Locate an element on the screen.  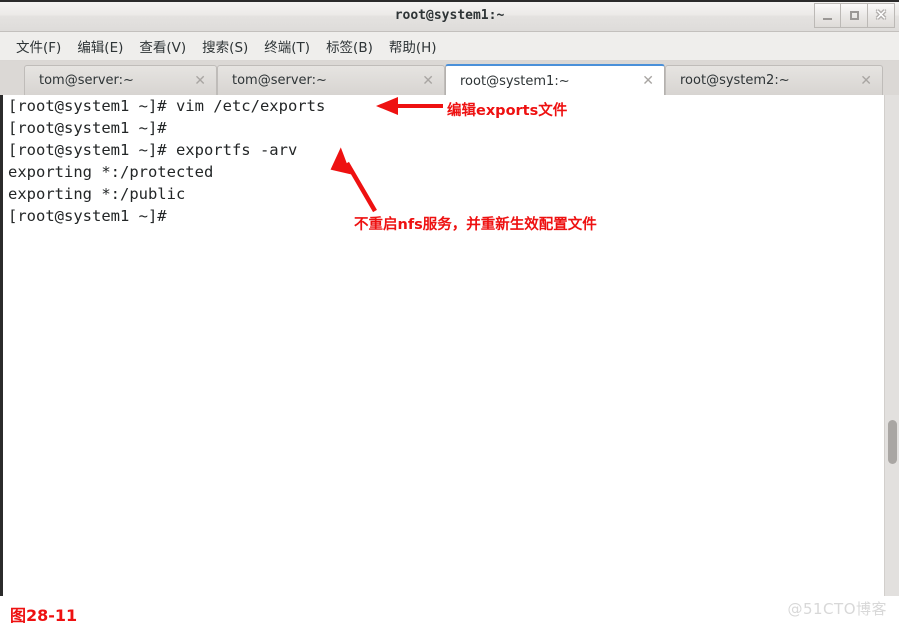
close-button: ✕ is located at coordinates (881, 15).